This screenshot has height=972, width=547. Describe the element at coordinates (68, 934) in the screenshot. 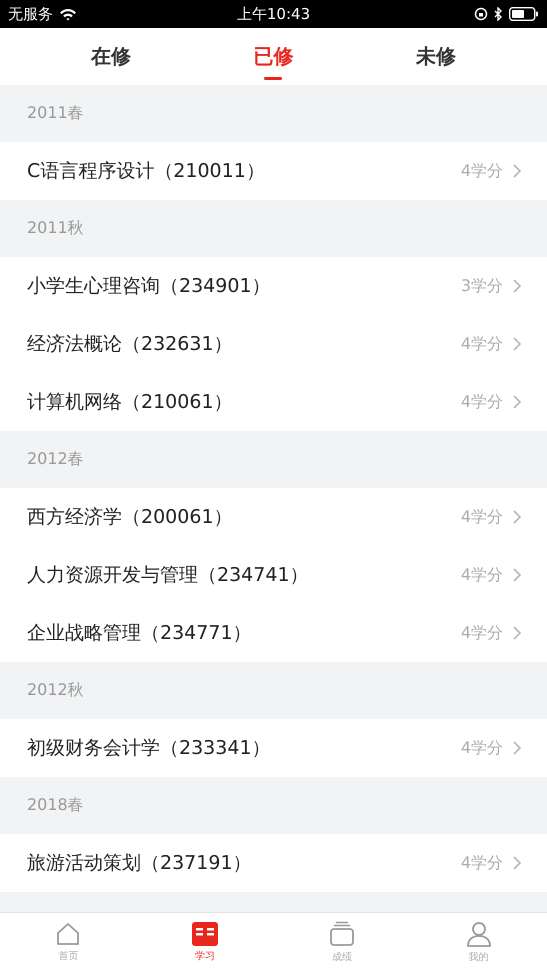

I see `home-icon` at that location.